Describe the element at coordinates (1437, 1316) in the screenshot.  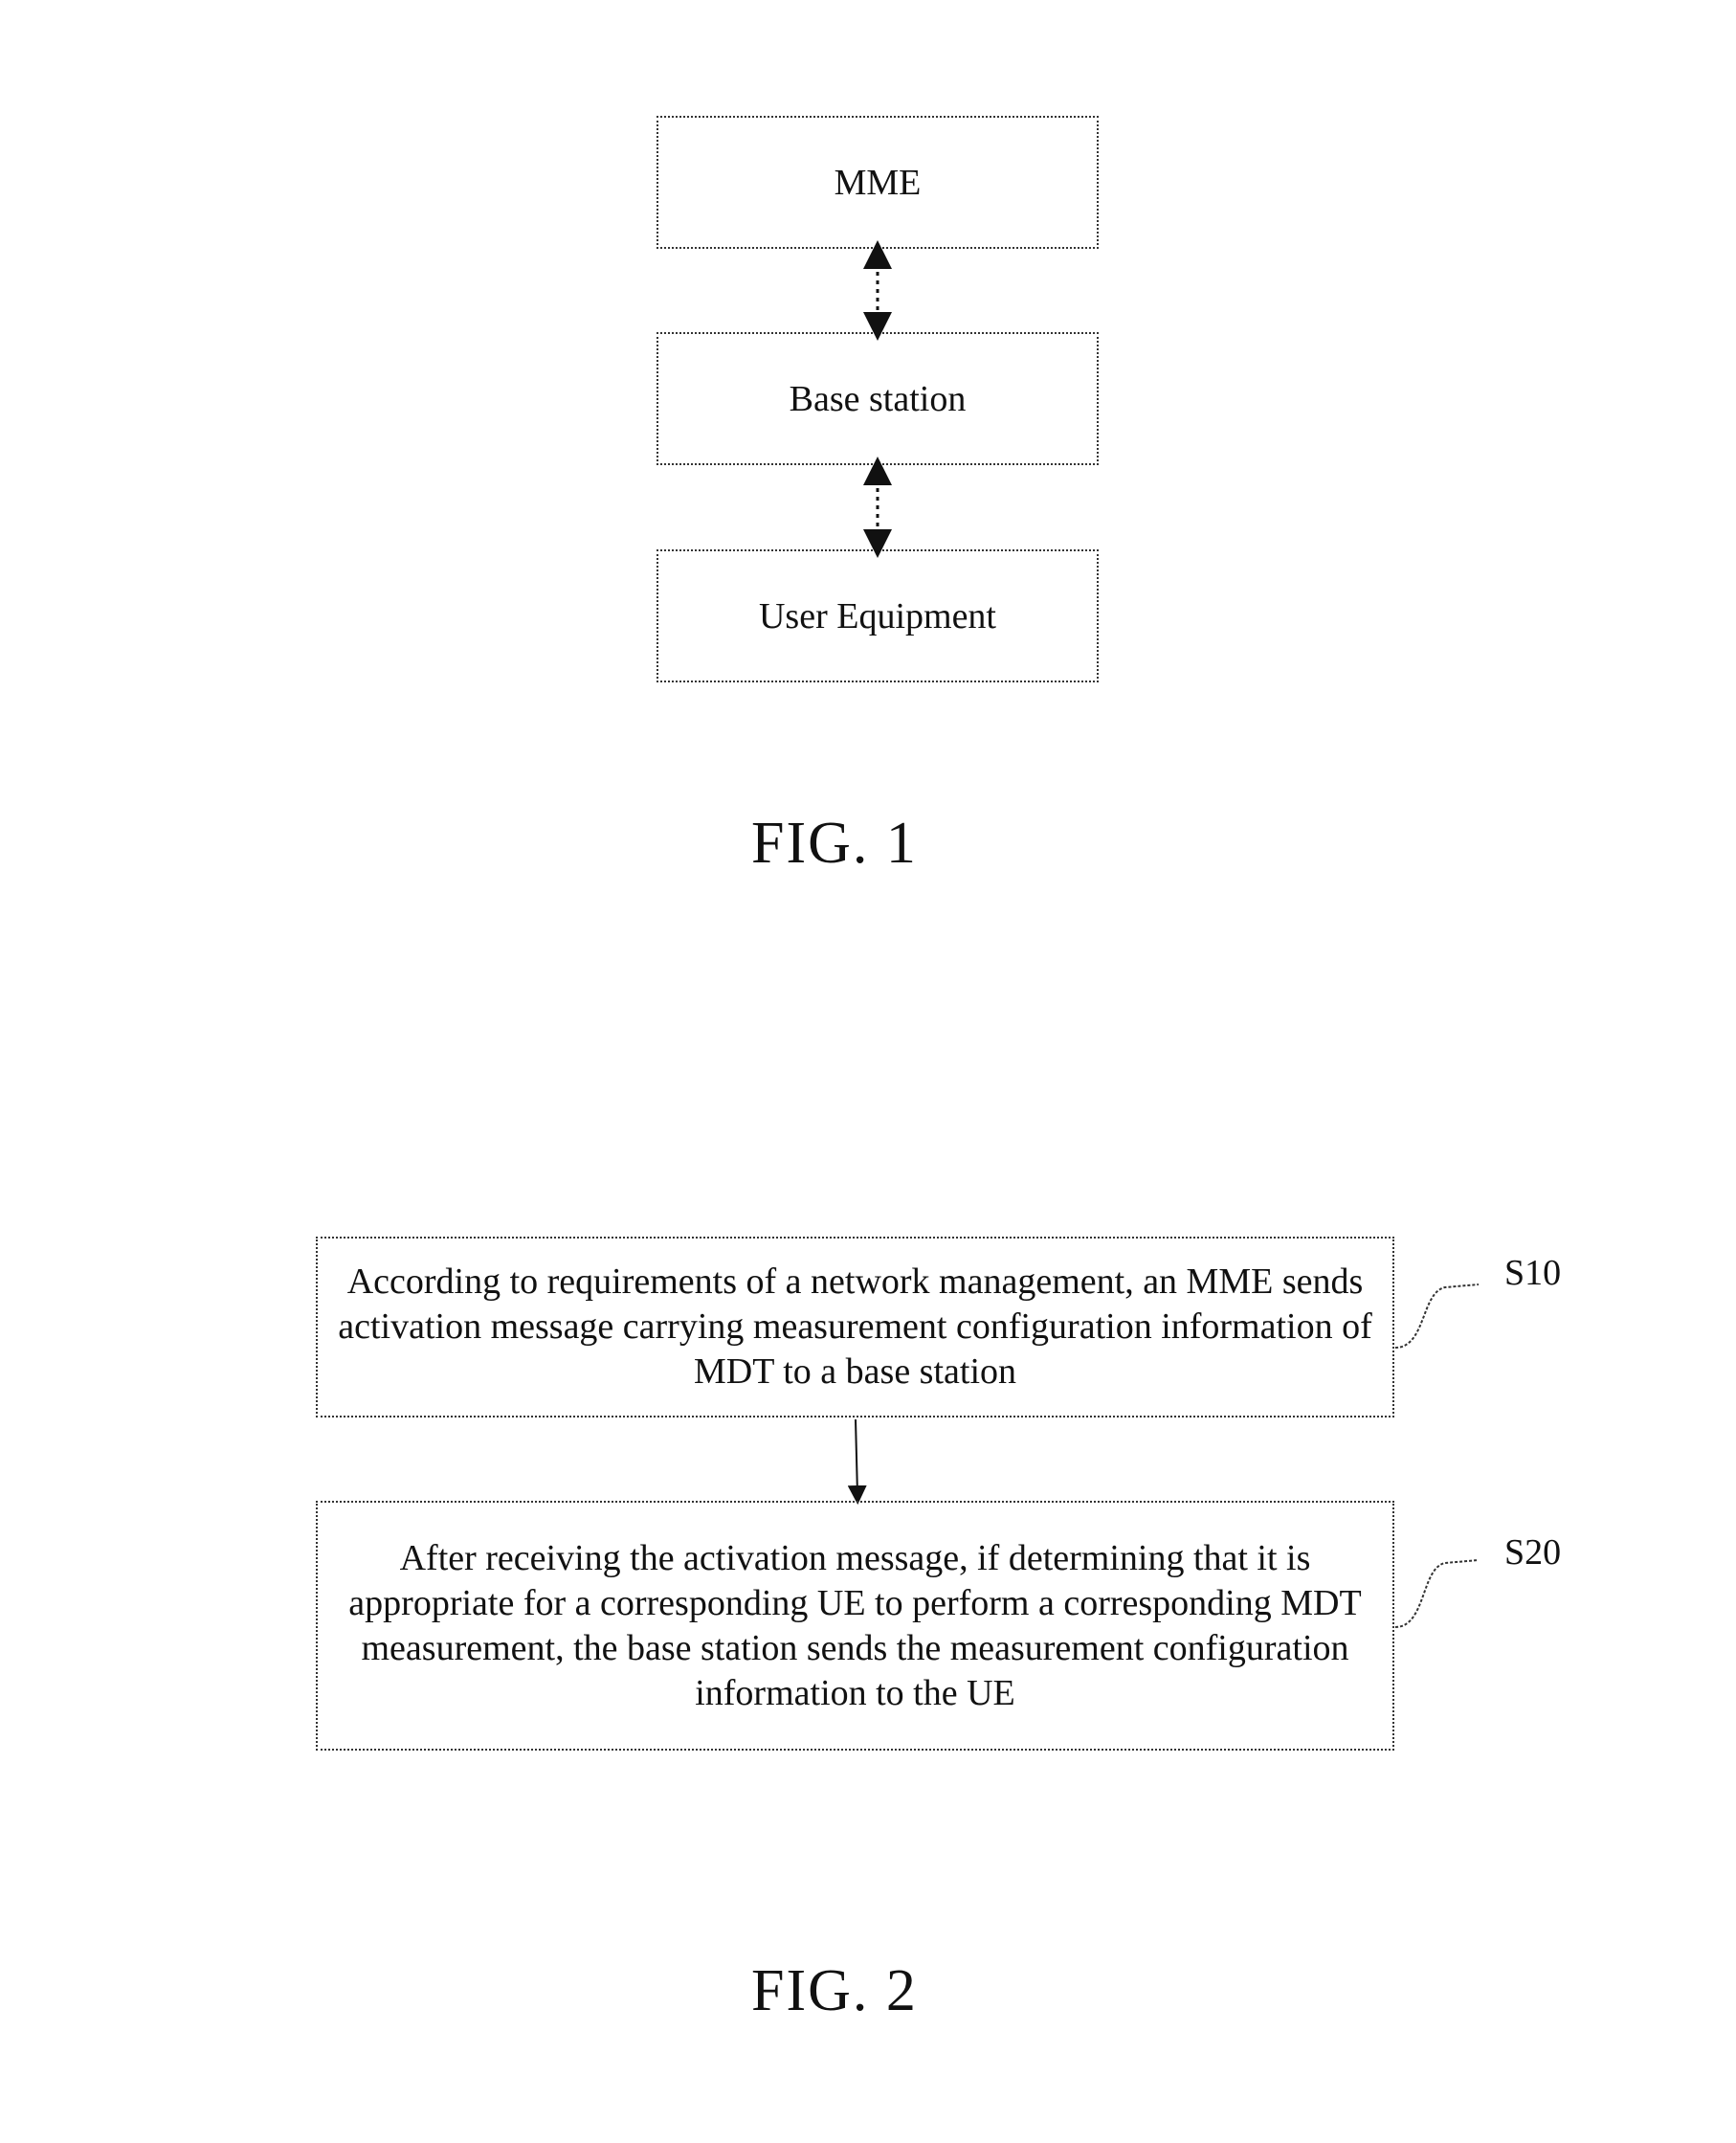
I see `s10-leader-line` at that location.